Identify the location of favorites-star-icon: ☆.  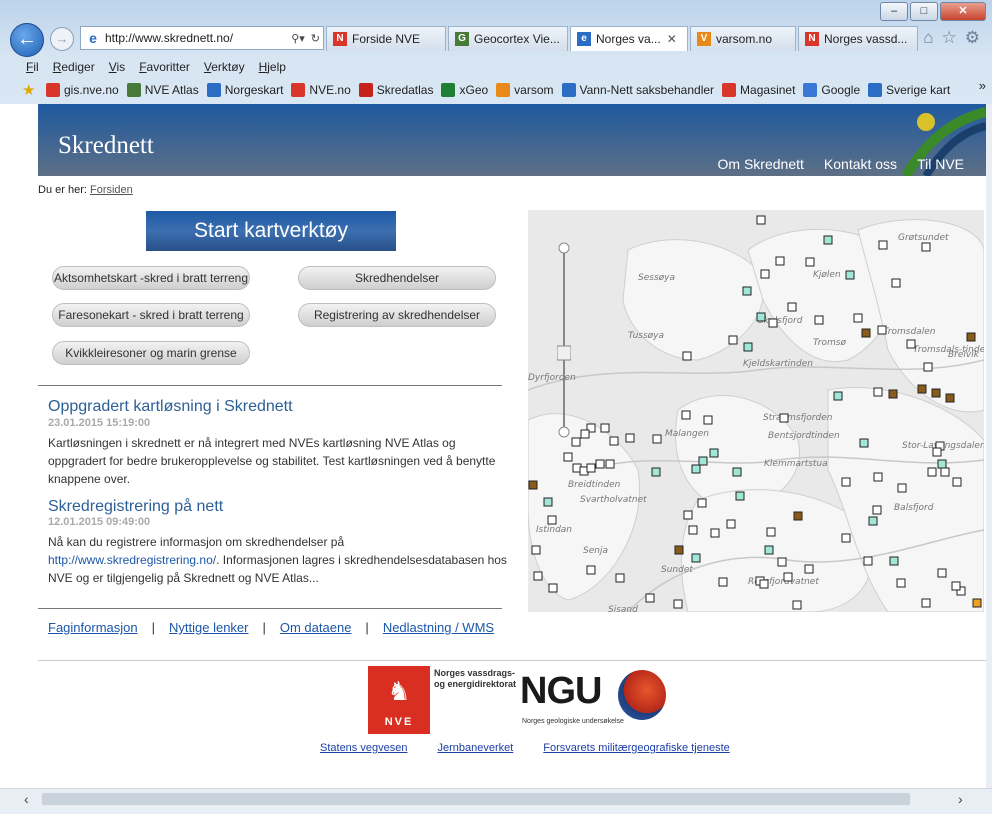
(949, 38).